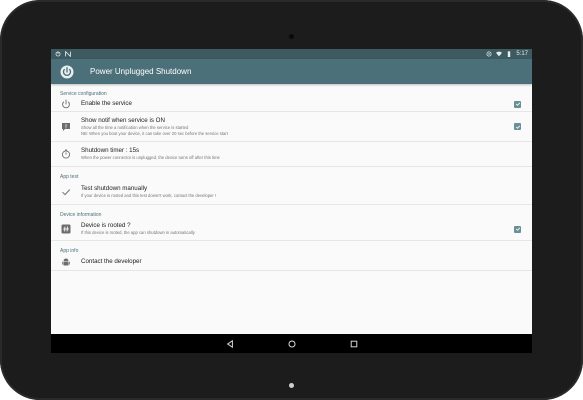 Image resolution: width=583 pixels, height=400 pixels. What do you see at coordinates (291, 104) in the screenshot?
I see `pref-enable-service: Enable the service` at bounding box center [291, 104].